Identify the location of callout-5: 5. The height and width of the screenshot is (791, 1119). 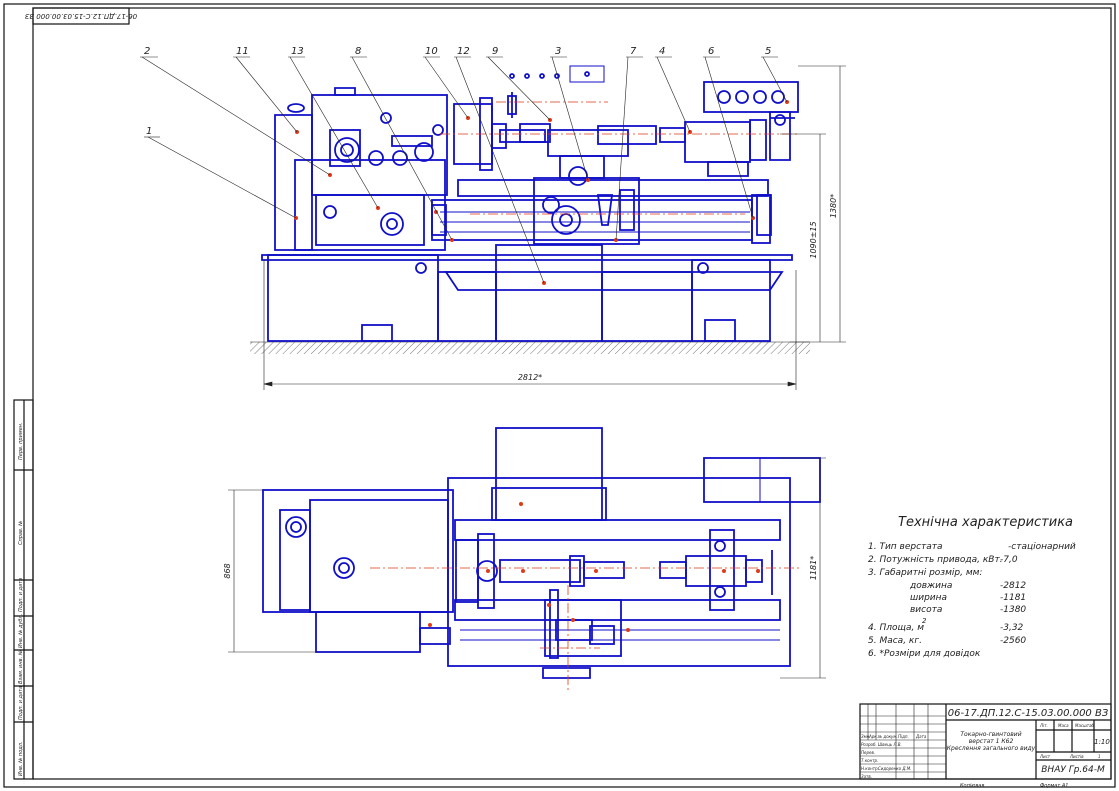
(768, 51).